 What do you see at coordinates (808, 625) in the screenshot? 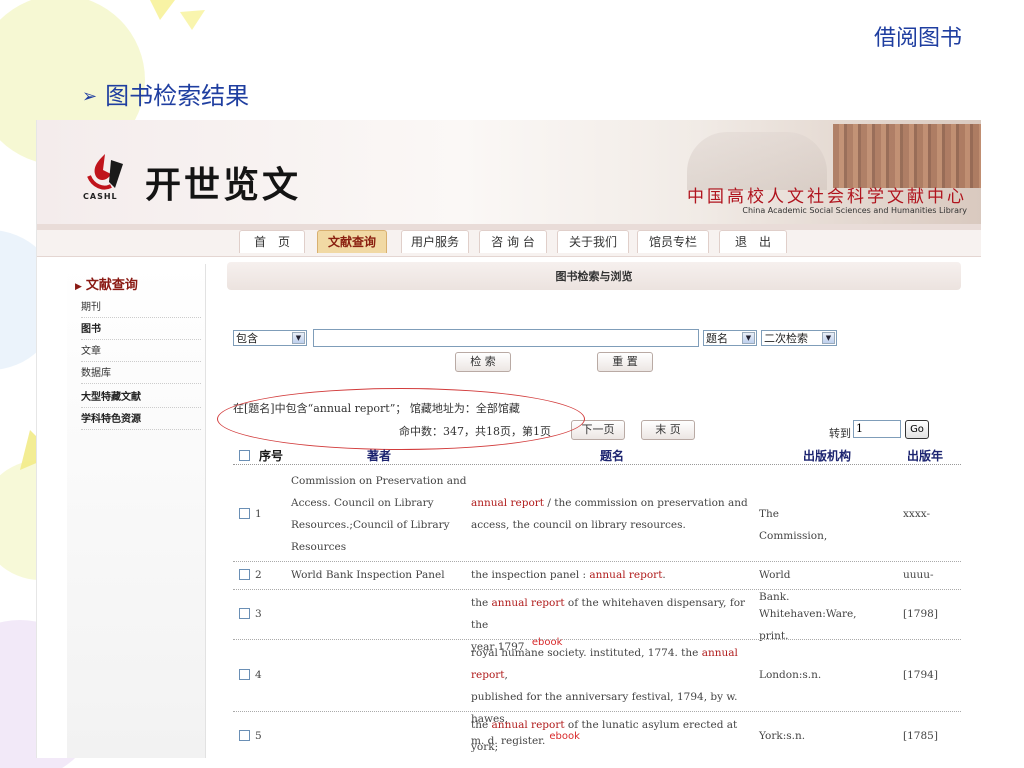
I see `row-publisher: Whitehaven:Ware, print.` at bounding box center [808, 625].